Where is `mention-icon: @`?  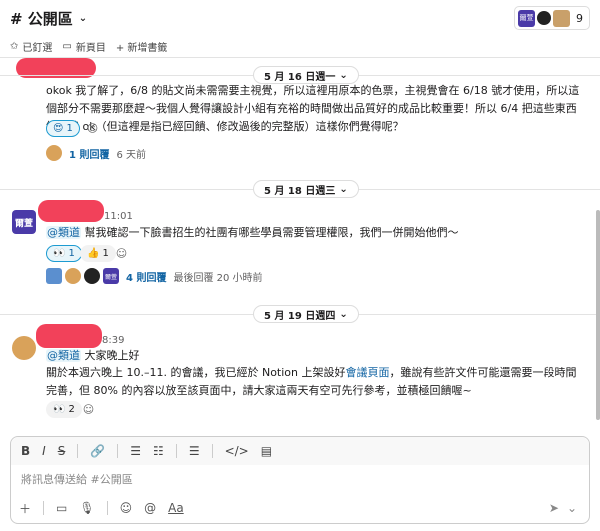
mention-icon: @ is located at coordinates (150, 508).